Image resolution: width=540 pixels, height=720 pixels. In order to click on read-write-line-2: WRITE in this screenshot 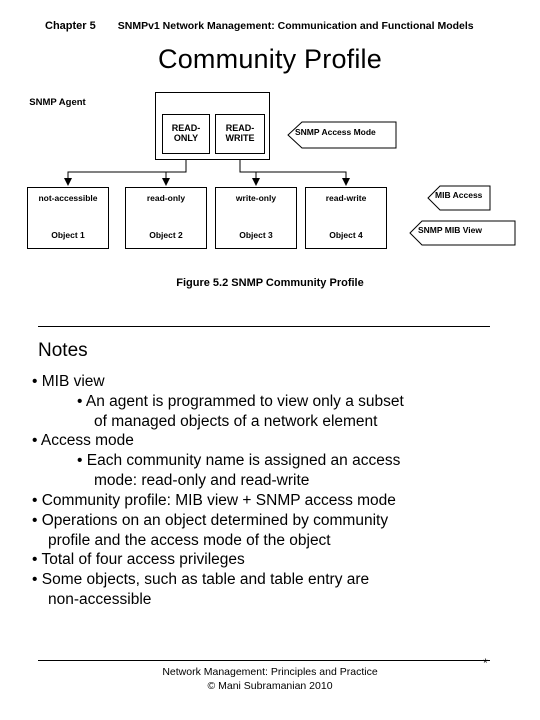, I will do `click(240, 138)`.